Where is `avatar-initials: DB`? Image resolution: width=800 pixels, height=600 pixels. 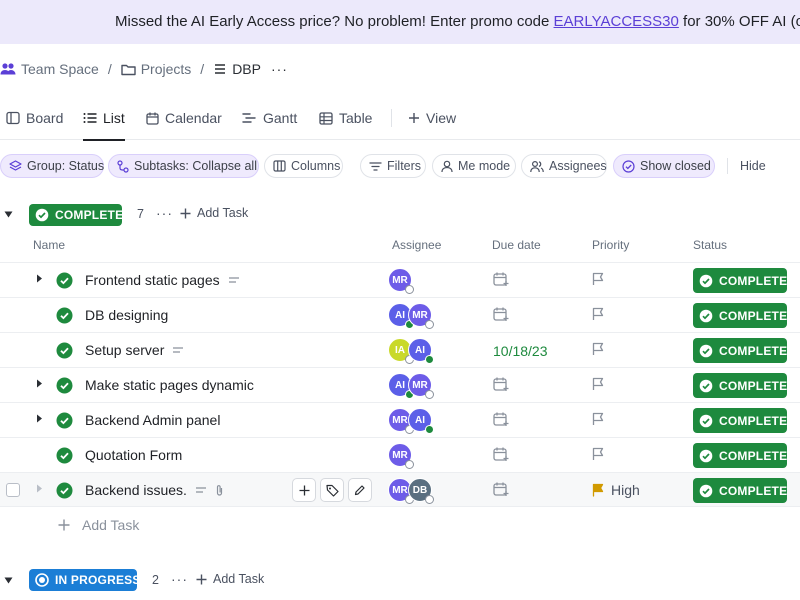 avatar-initials: DB is located at coordinates (420, 490).